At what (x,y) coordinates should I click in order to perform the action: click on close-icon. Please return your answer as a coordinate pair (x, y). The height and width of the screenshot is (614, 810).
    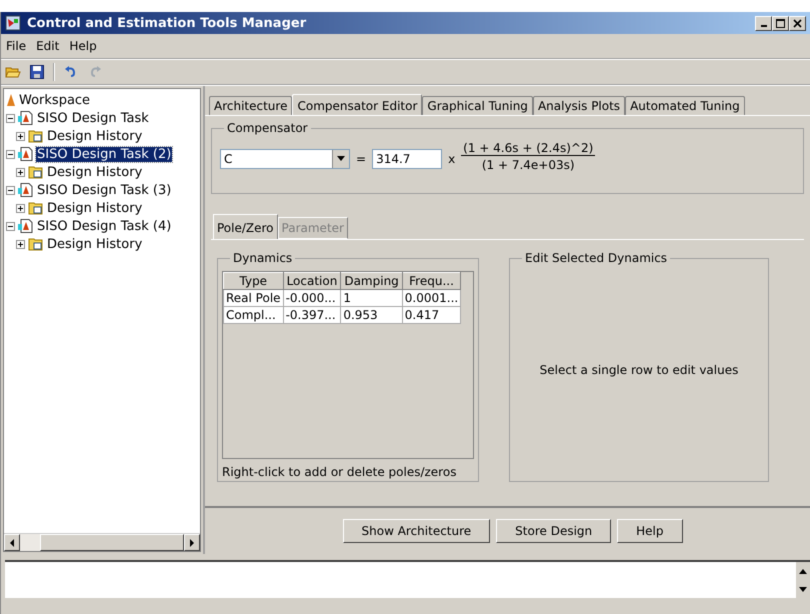
    Looking at the image, I should click on (797, 23).